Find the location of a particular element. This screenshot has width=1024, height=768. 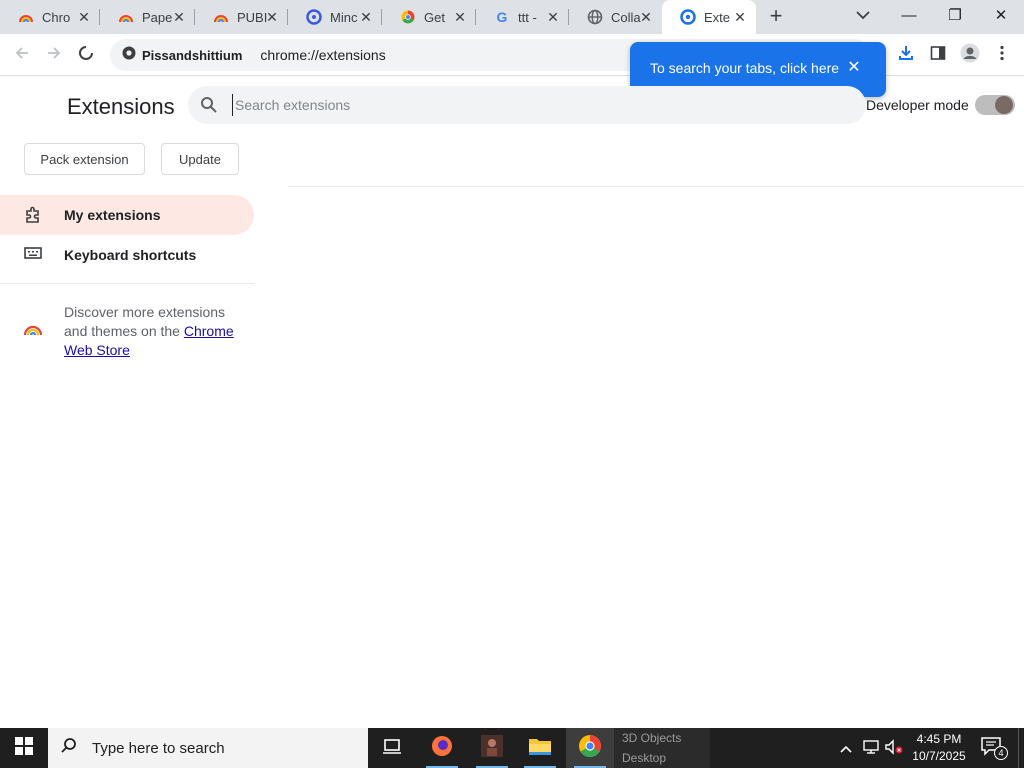

loading-spinner-icon is located at coordinates (86, 55).